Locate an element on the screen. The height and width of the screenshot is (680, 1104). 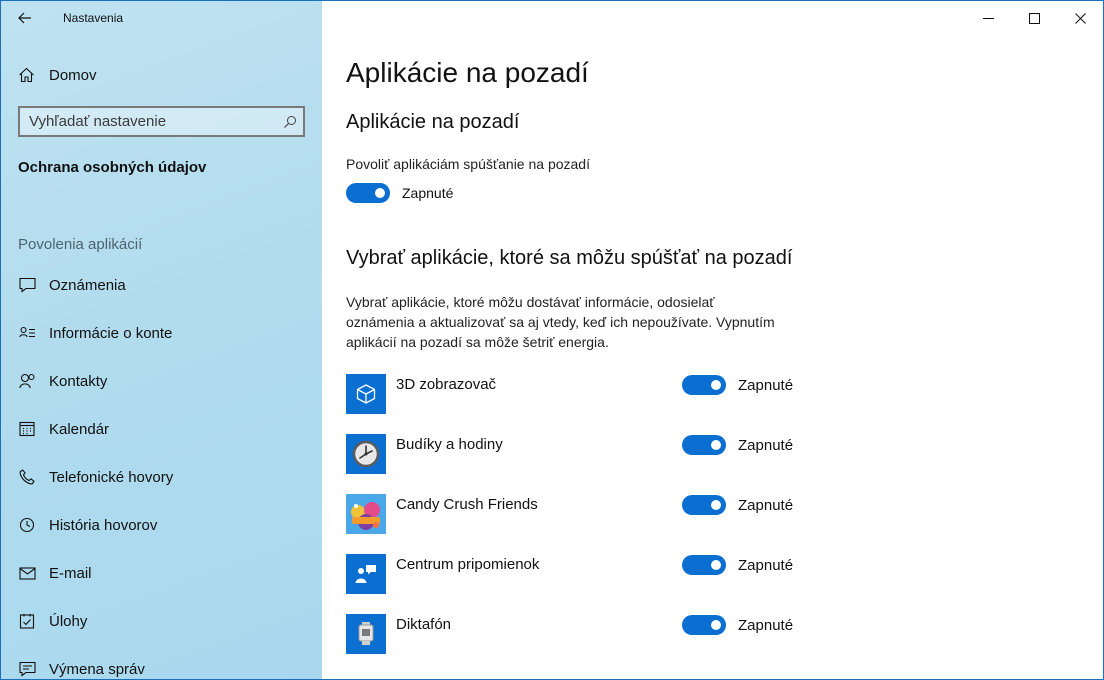
sidebar-item-phone-calls: Telefonické hovory is located at coordinates (161, 477).